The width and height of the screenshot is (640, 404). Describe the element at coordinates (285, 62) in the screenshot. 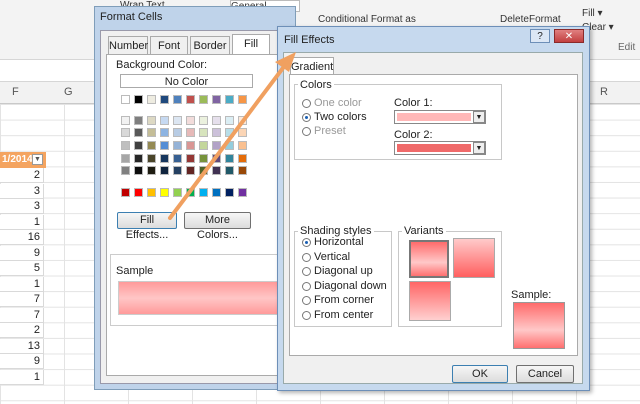

I see `arrowhead-icon` at that location.